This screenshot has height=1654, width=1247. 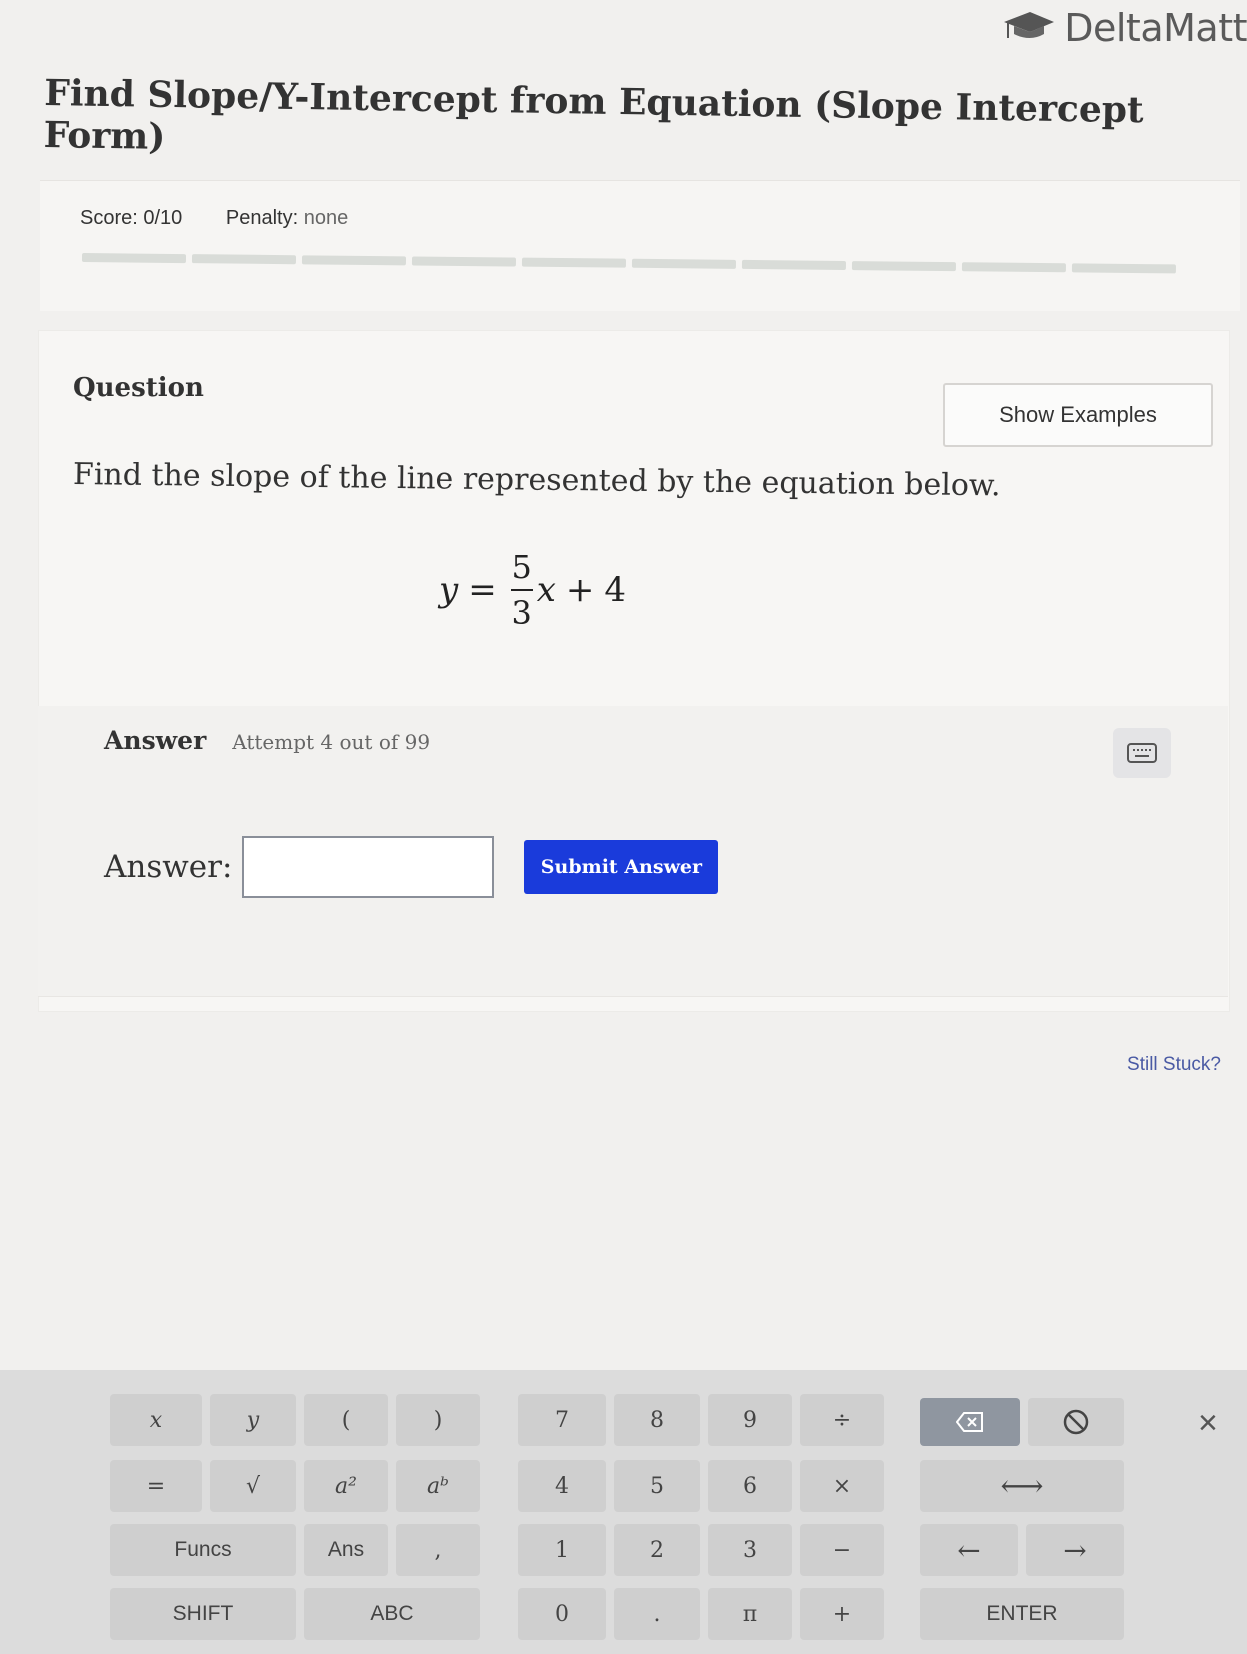 I want to click on equation-fraction: 5 3, so click(x=521, y=590).